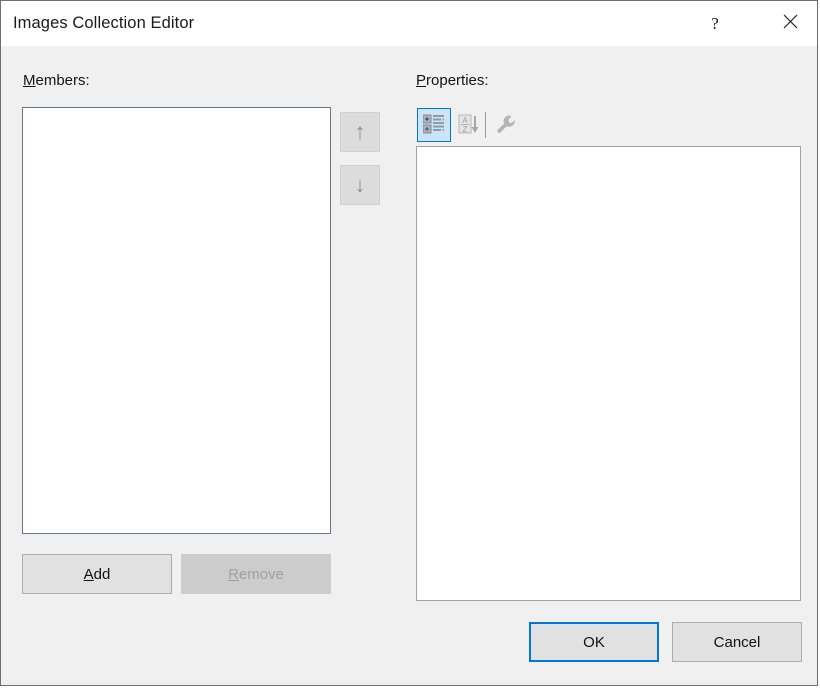 Image resolution: width=820 pixels, height=688 pixels. I want to click on move-down-button: ↓, so click(360, 185).